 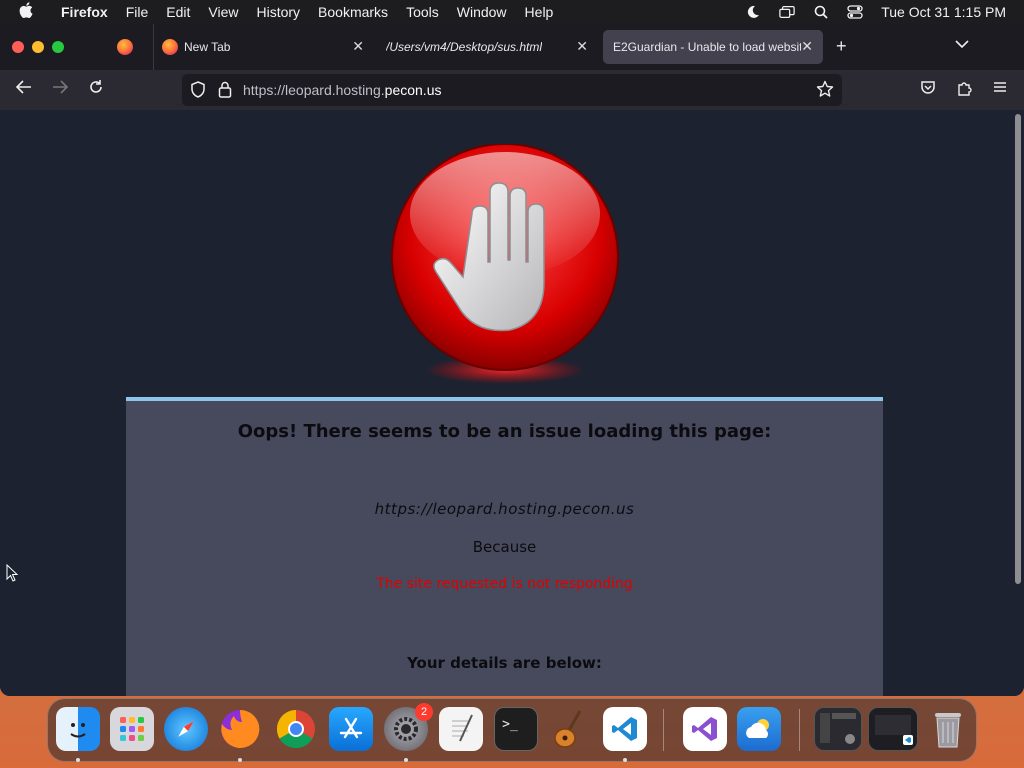 I want to click on blocked-url: https://leopard.hosting.pecon.us, so click(x=504, y=509).